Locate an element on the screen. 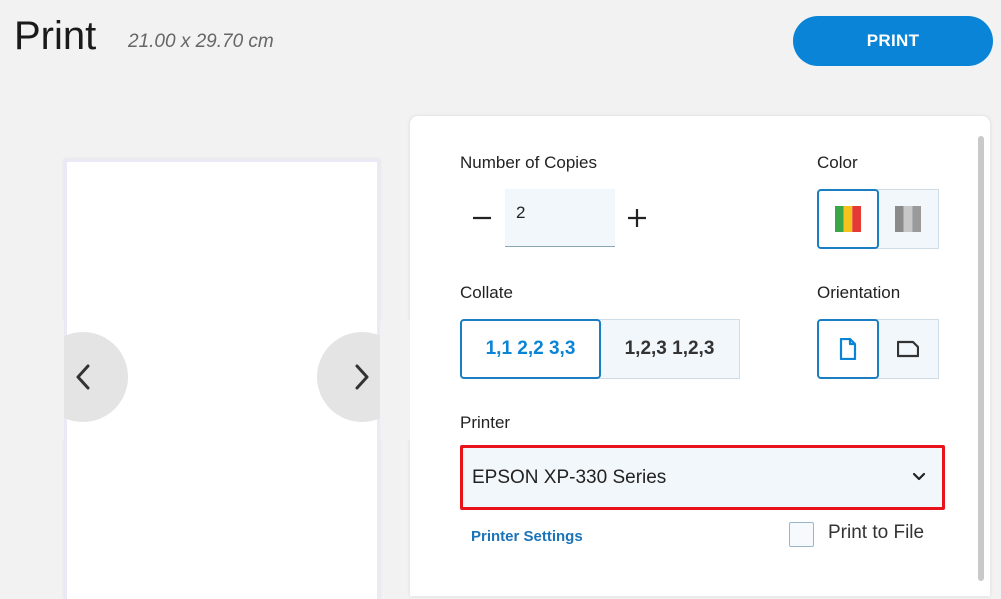 This screenshot has width=1001, height=599. plus-icon is located at coordinates (637, 218).